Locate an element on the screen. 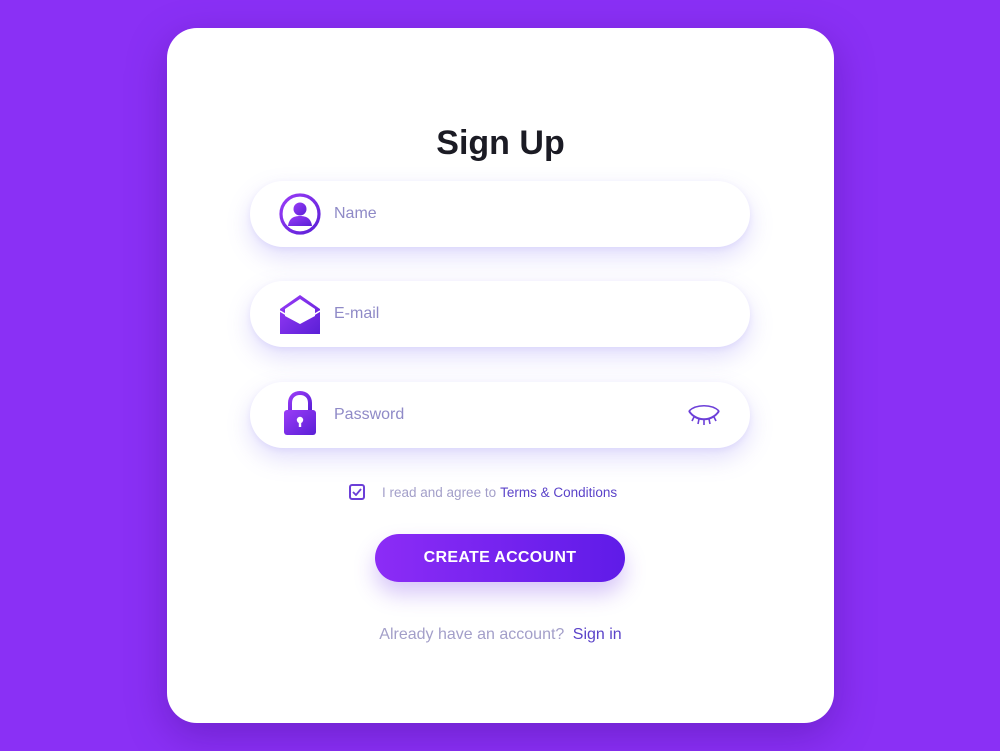  checkmark-icon is located at coordinates (357, 492).